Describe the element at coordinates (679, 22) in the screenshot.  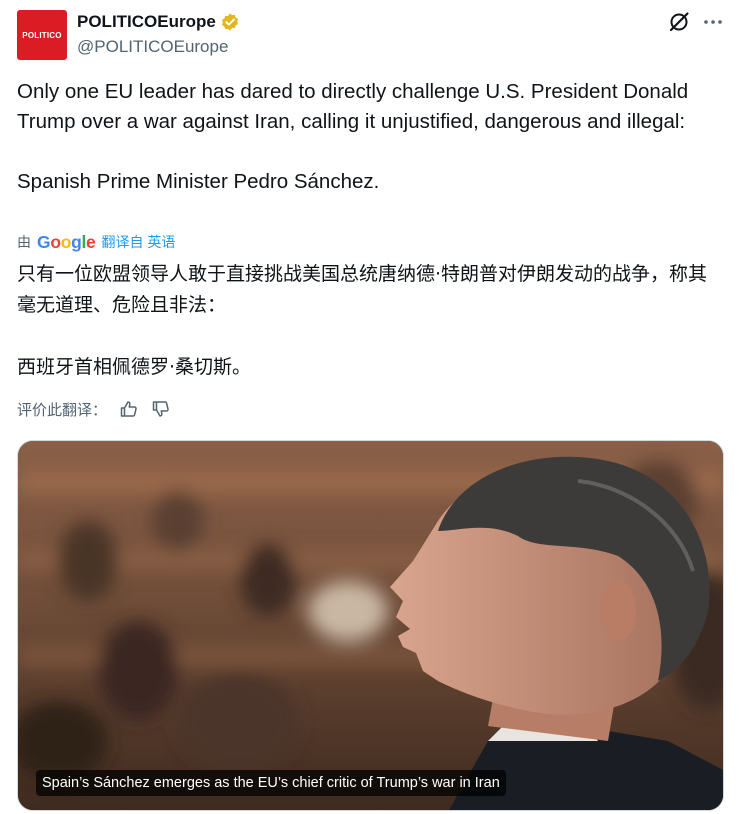
I see `grok-icon` at that location.